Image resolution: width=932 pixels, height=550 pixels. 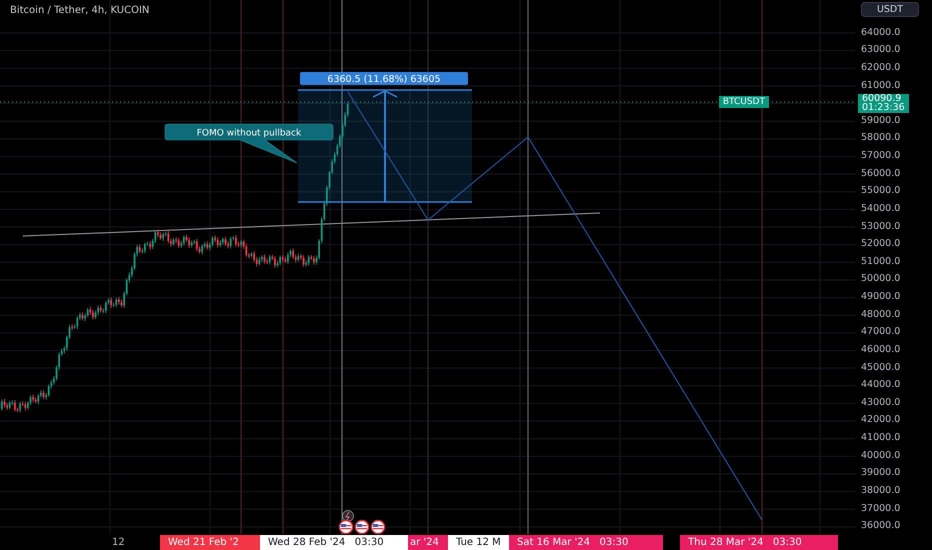 I want to click on date-marker: Thu 28 Mar '24 03:30, so click(x=759, y=542).